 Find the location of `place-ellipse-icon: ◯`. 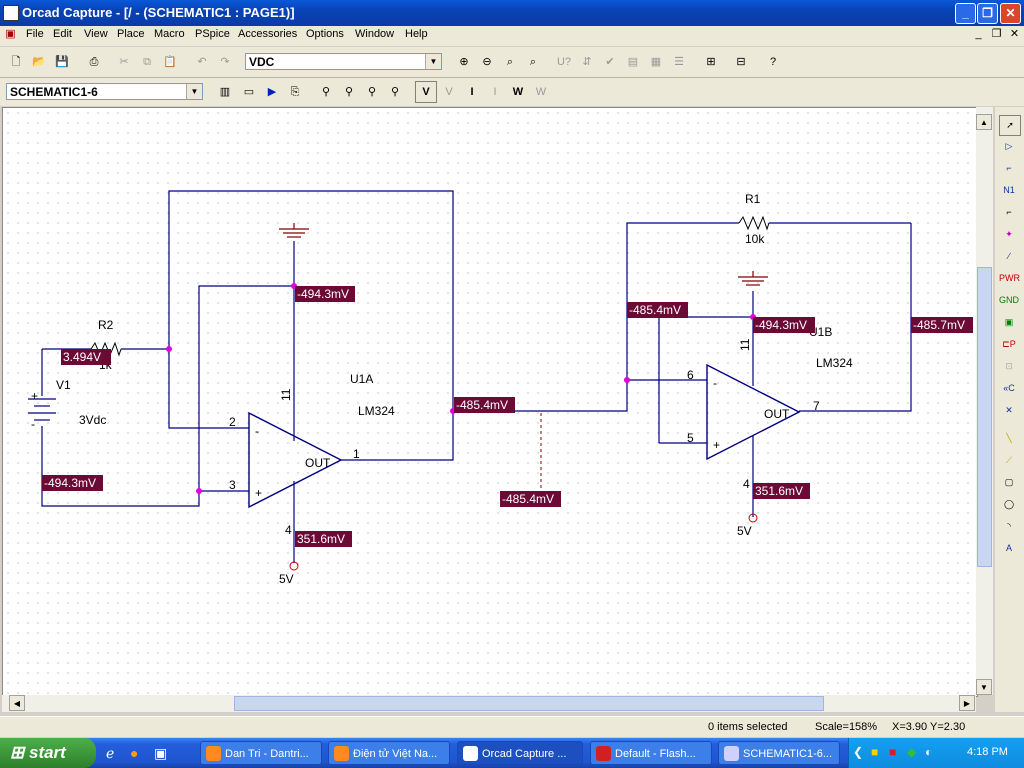

place-ellipse-icon: ◯ is located at coordinates (1009, 504).